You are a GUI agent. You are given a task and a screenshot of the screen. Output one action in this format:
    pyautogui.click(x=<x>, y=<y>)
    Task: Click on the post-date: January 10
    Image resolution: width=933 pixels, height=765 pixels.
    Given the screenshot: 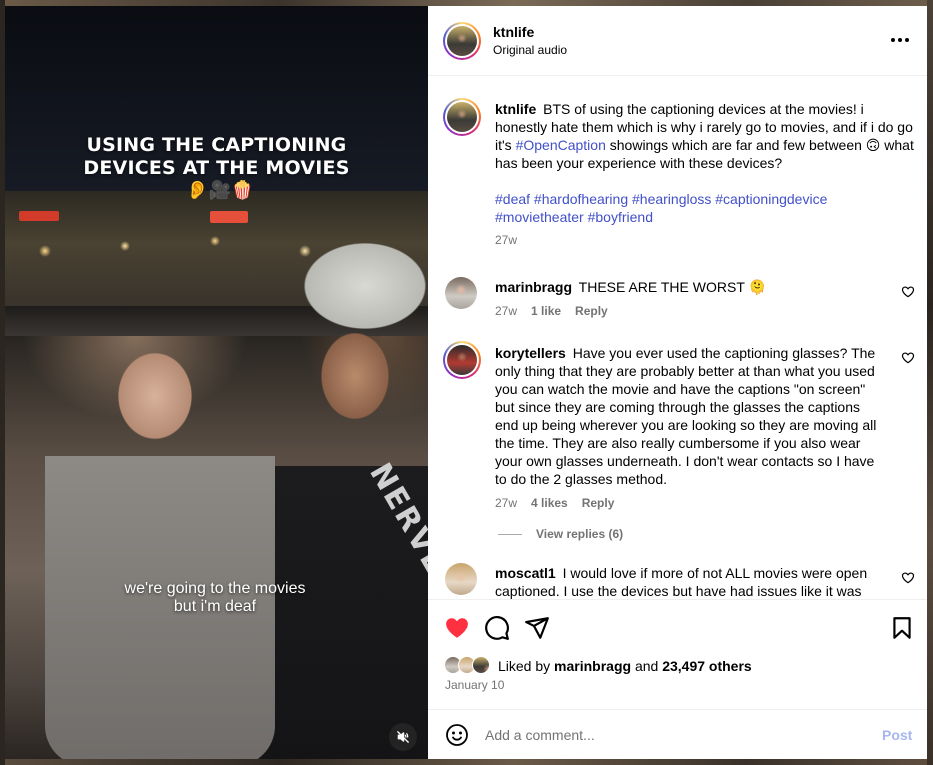 What is the action you would take?
    pyautogui.click(x=474, y=685)
    